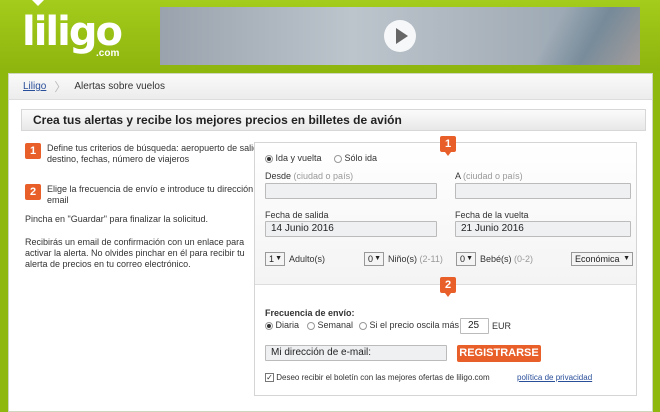  Describe the element at coordinates (272, 259) in the screenshot. I see `adults-value: 1` at that location.